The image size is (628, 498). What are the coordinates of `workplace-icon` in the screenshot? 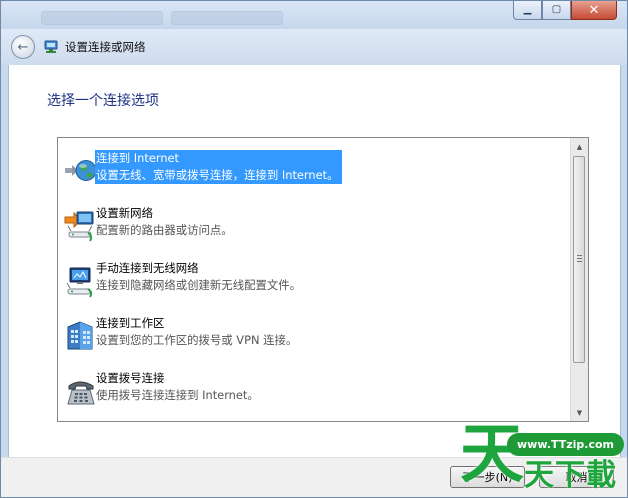 It's located at (80, 335).